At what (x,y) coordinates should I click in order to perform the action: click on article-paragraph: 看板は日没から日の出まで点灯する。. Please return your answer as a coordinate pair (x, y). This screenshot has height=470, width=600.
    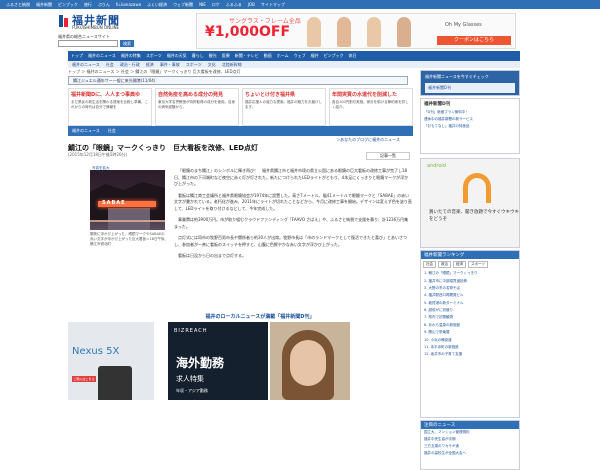
    Looking at the image, I should click on (212, 255).